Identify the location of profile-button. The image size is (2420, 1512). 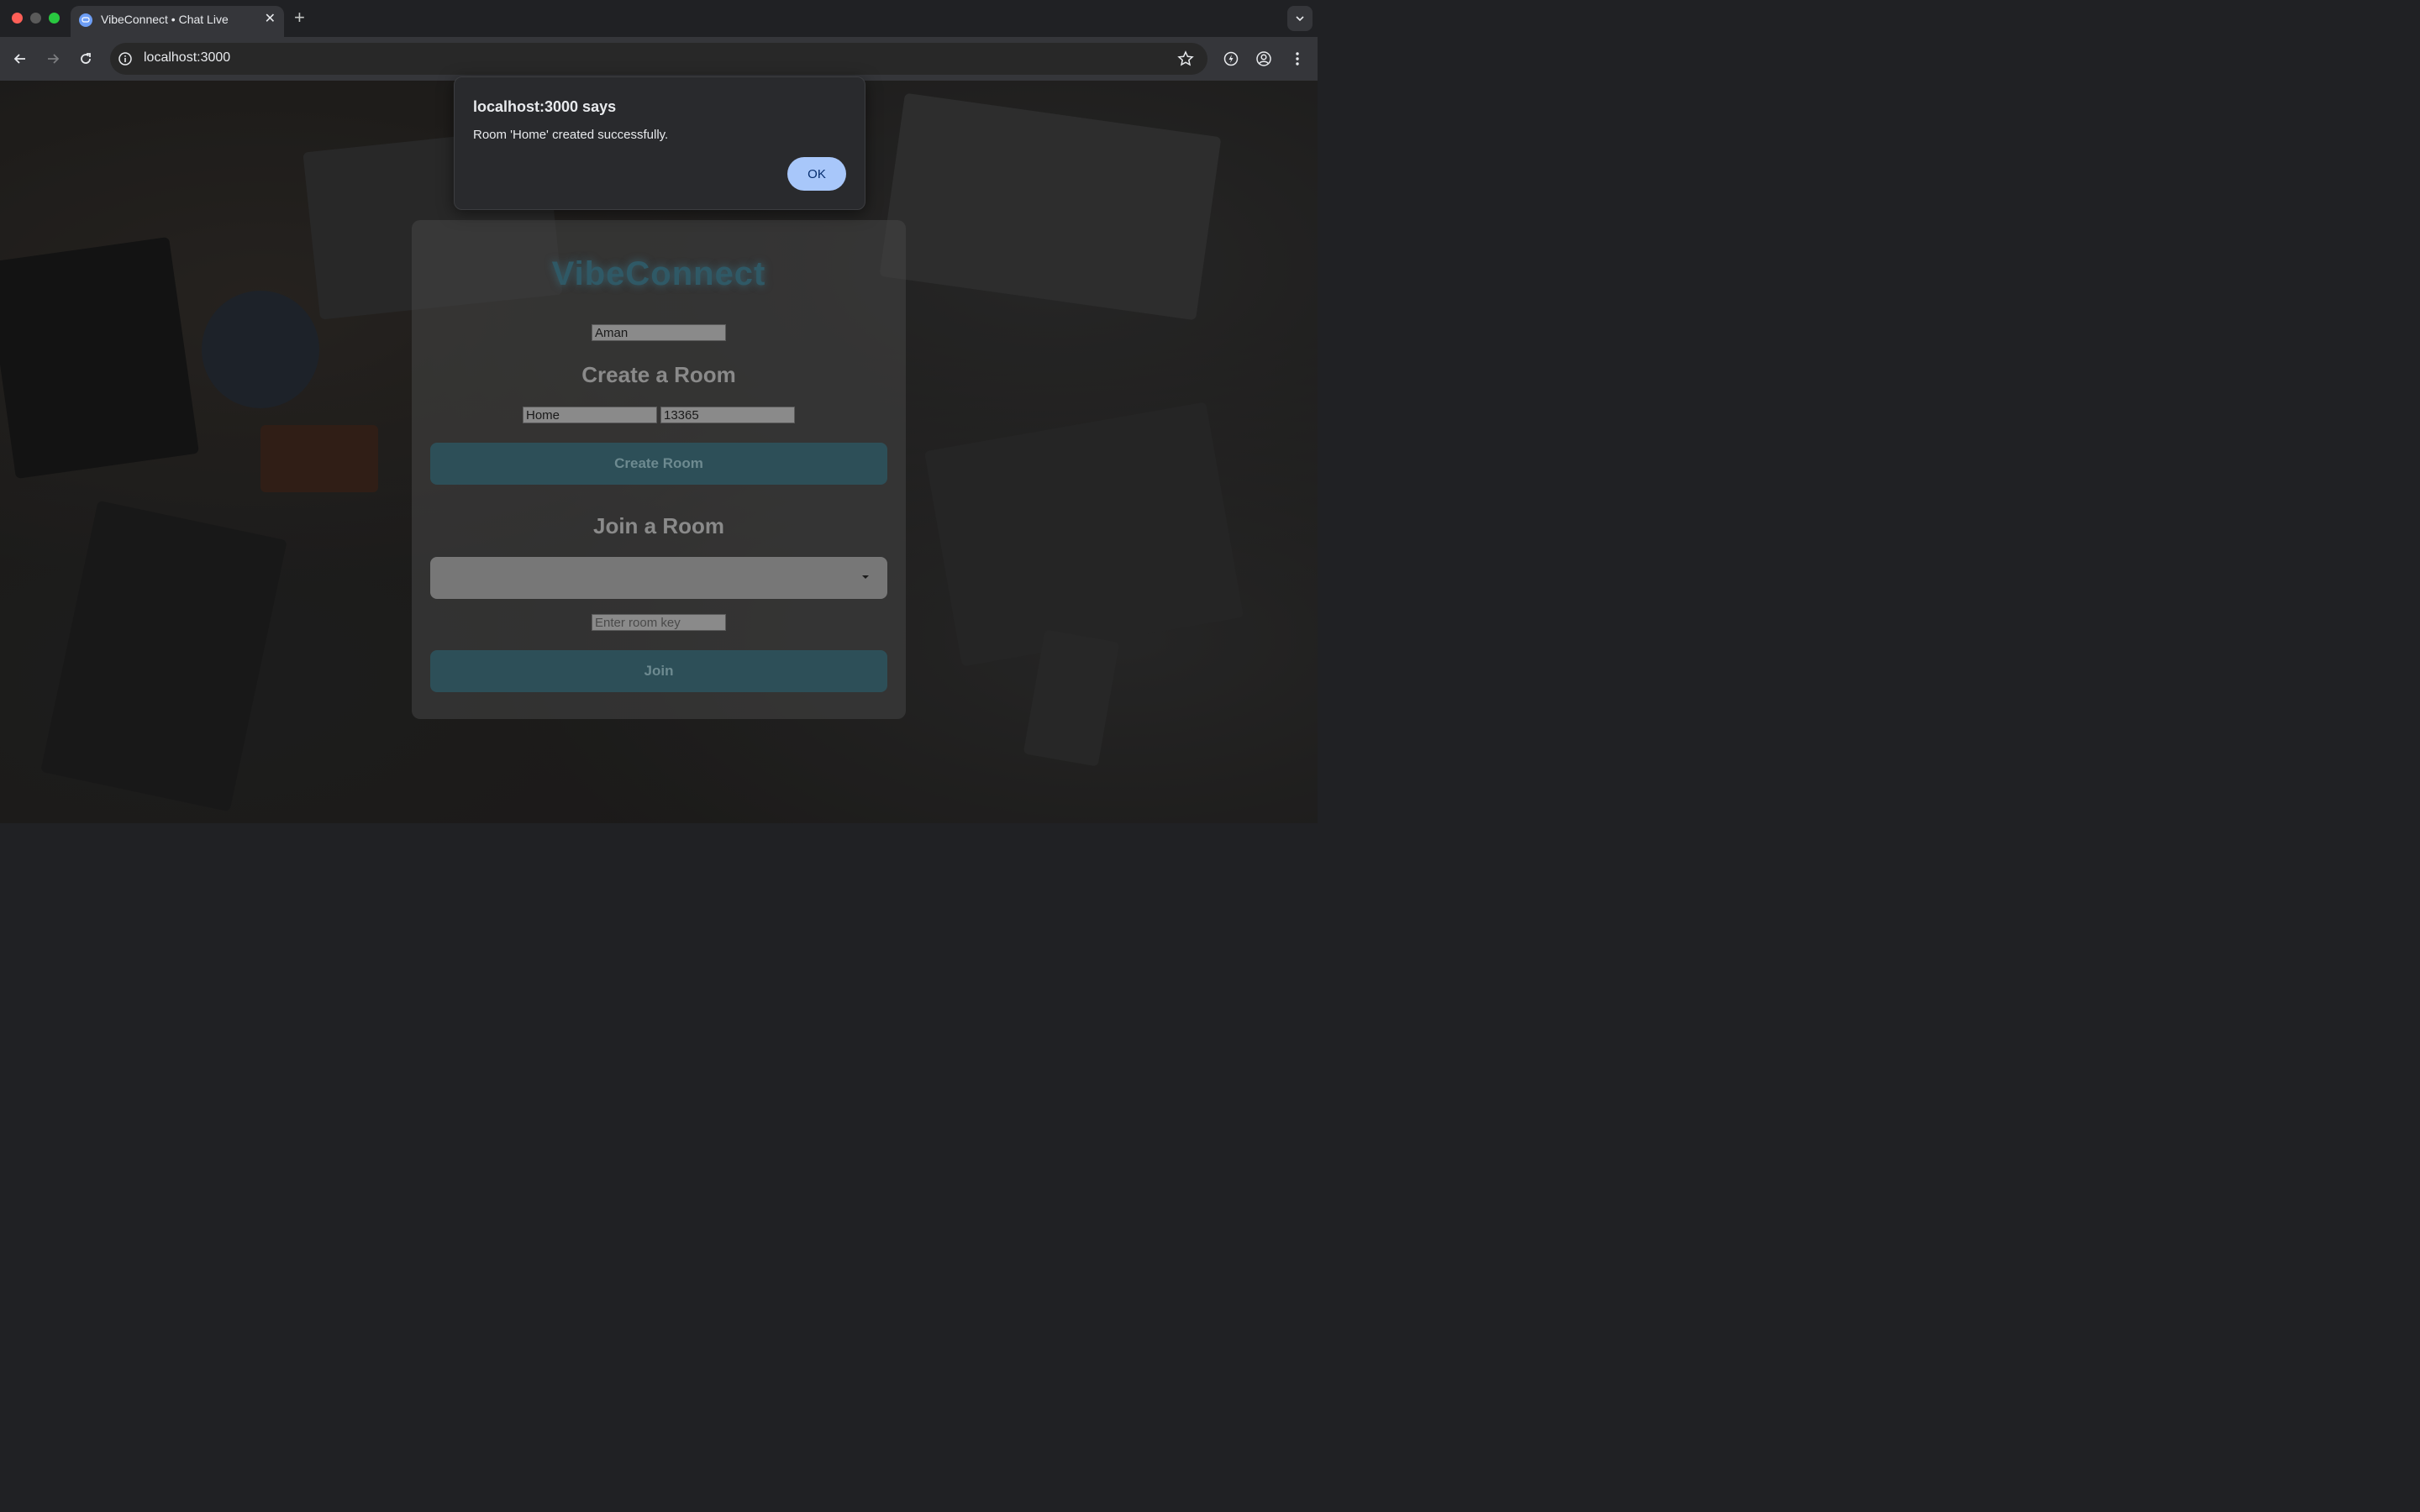
(1264, 59).